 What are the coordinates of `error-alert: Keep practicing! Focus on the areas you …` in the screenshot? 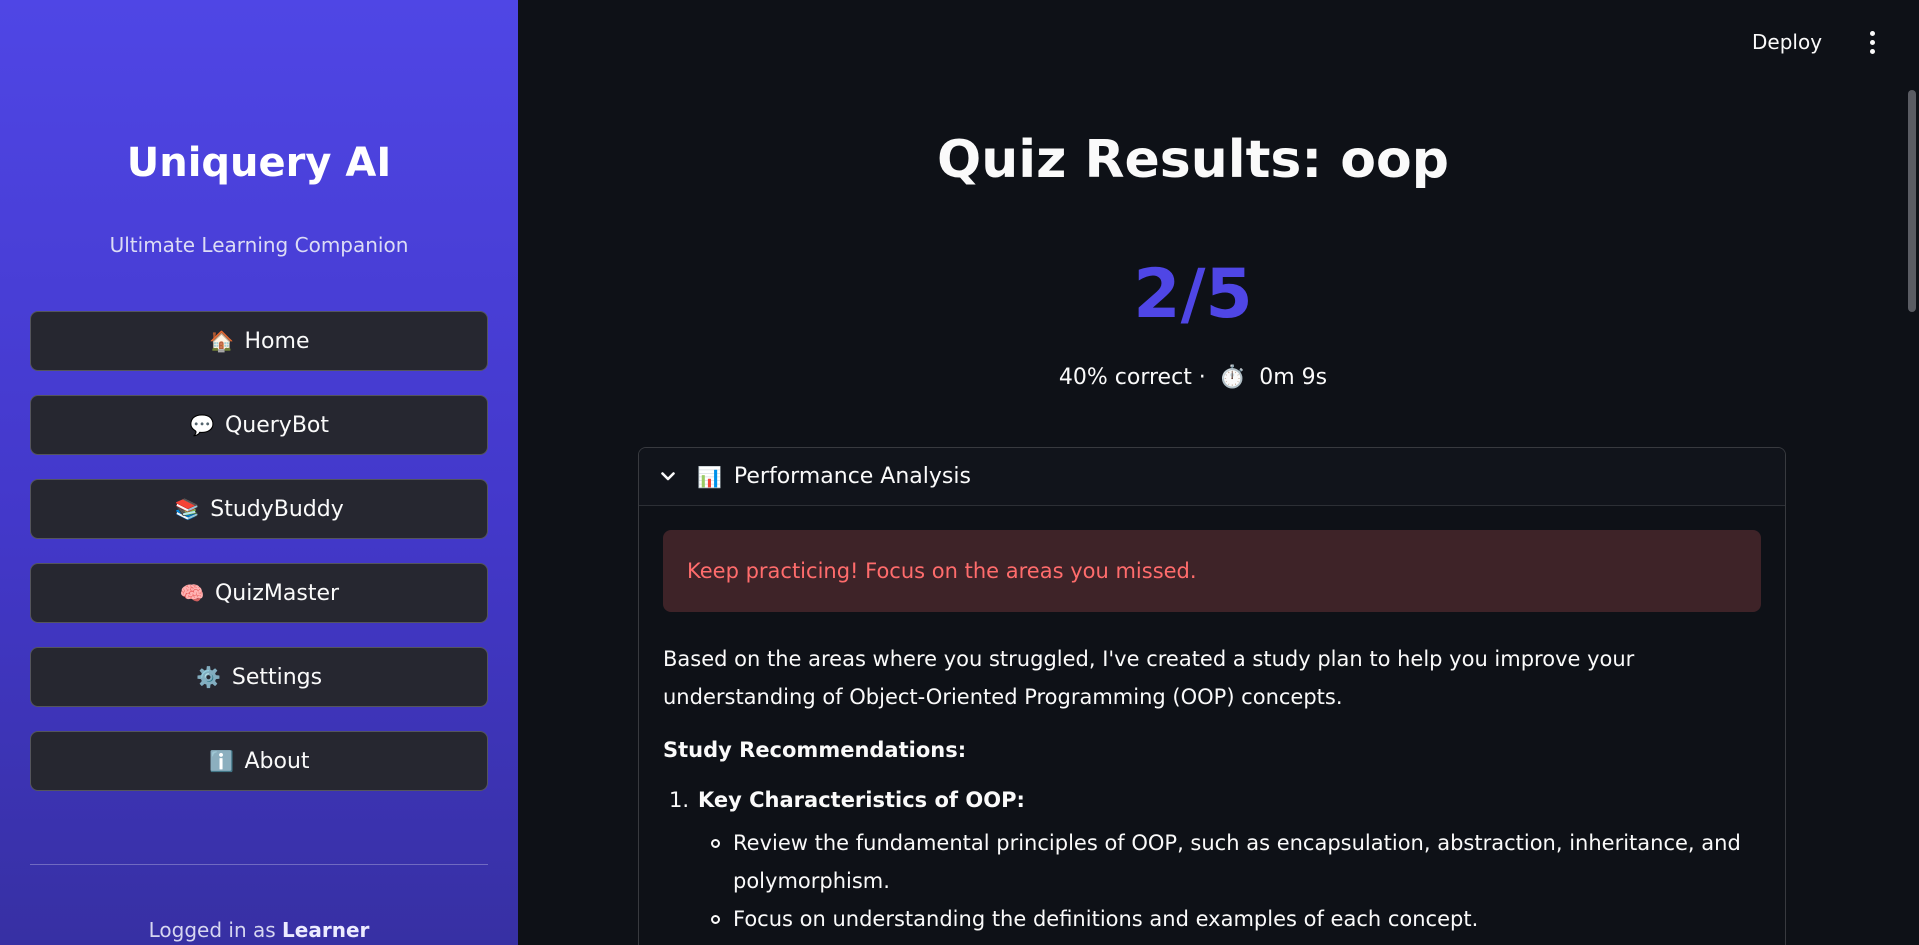 It's located at (1212, 571).